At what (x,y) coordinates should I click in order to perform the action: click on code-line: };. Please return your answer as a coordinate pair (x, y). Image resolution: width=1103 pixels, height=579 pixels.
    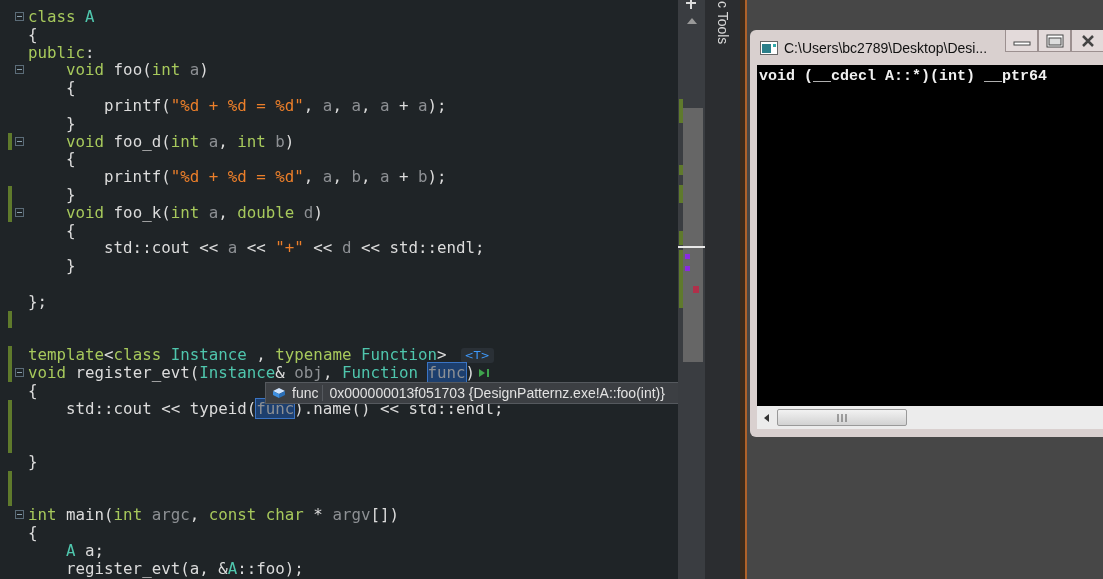
    Looking at the image, I should click on (38, 301).